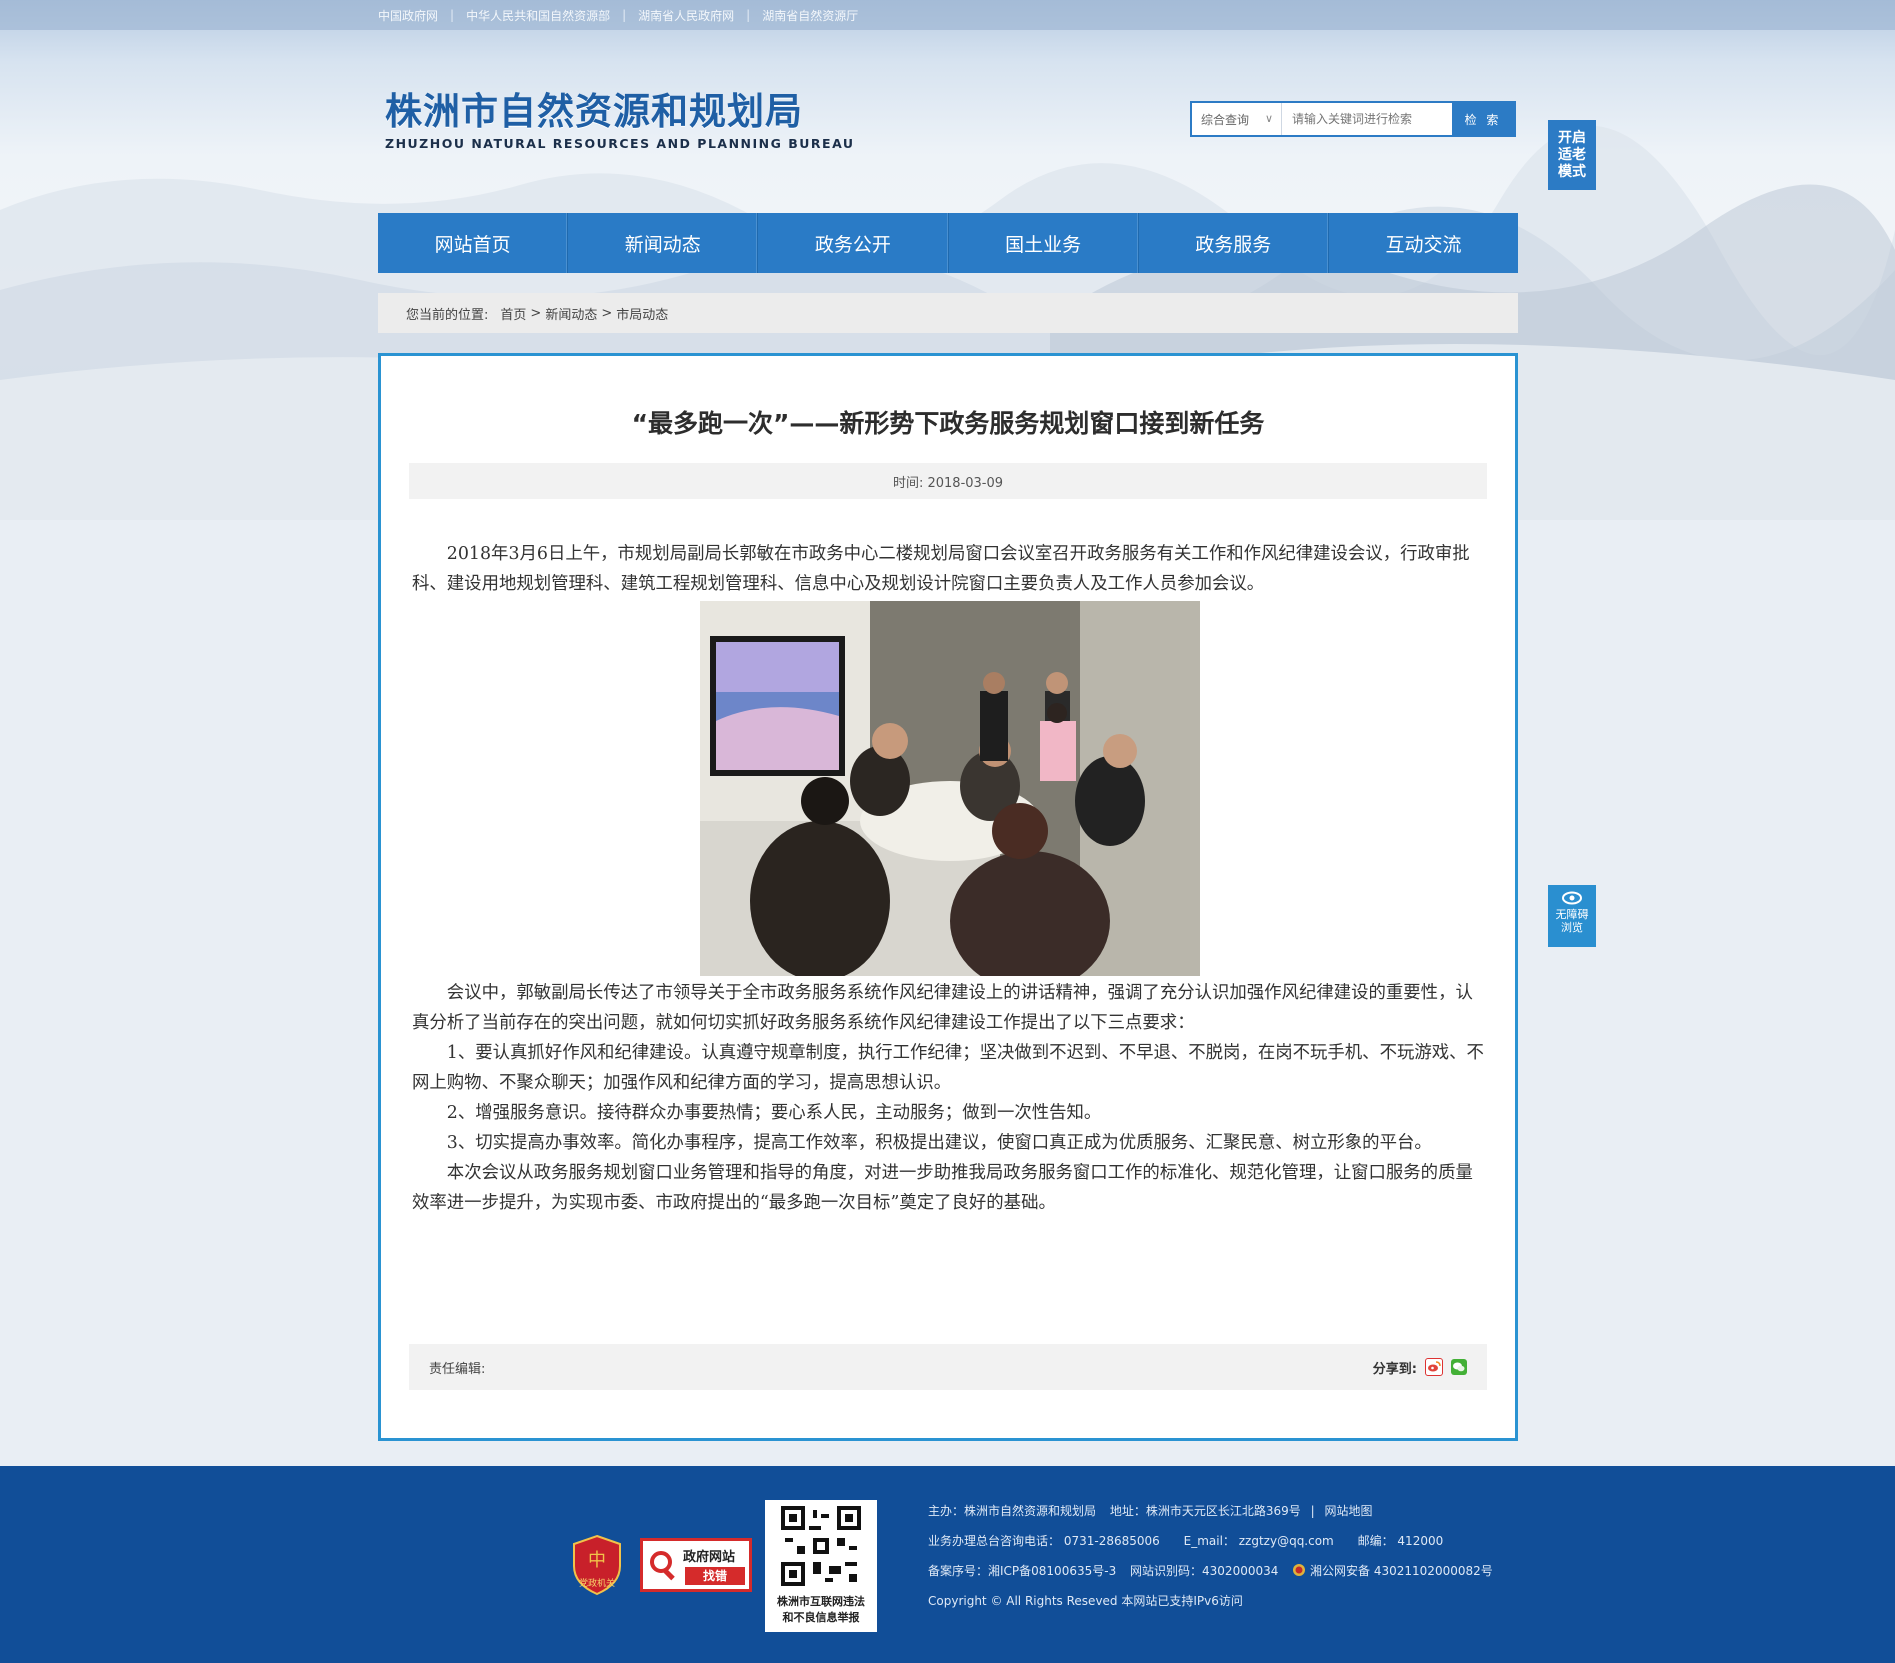 Image resolution: width=1895 pixels, height=1663 pixels. What do you see at coordinates (821, 1617) in the screenshot?
I see `qr-label: 和不良信息举报` at bounding box center [821, 1617].